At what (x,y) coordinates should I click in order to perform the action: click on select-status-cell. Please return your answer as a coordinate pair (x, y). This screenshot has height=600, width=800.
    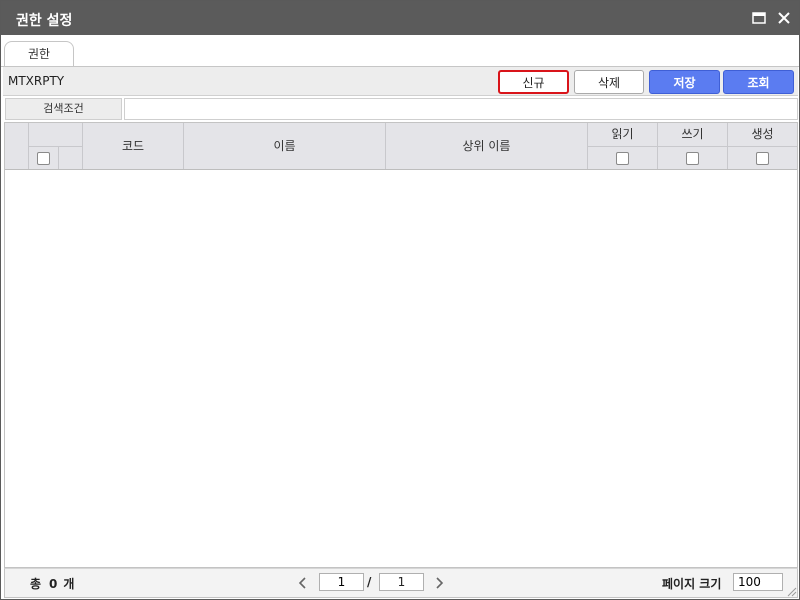
    Looking at the image, I should click on (71, 157).